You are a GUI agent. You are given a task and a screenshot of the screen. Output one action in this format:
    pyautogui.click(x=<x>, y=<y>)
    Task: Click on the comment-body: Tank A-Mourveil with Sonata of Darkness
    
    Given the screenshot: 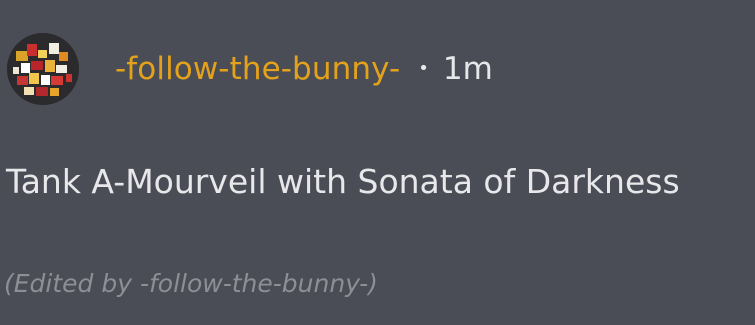 What is the action you would take?
    pyautogui.click(x=343, y=181)
    